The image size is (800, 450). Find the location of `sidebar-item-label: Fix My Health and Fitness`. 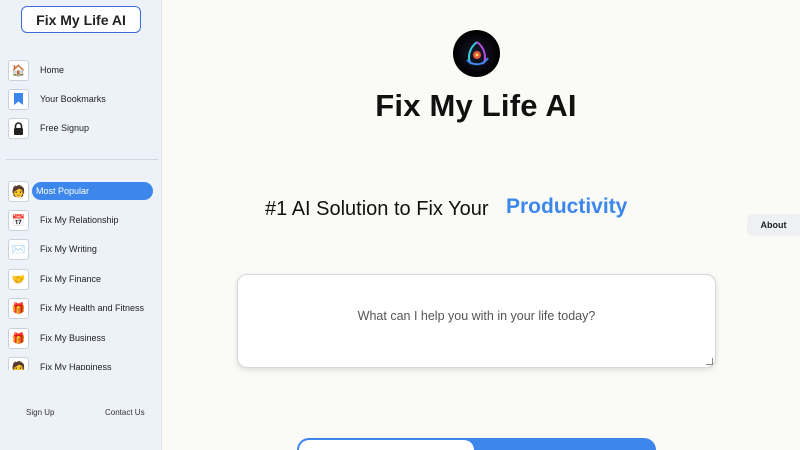

sidebar-item-label: Fix My Health and Fitness is located at coordinates (92, 308).